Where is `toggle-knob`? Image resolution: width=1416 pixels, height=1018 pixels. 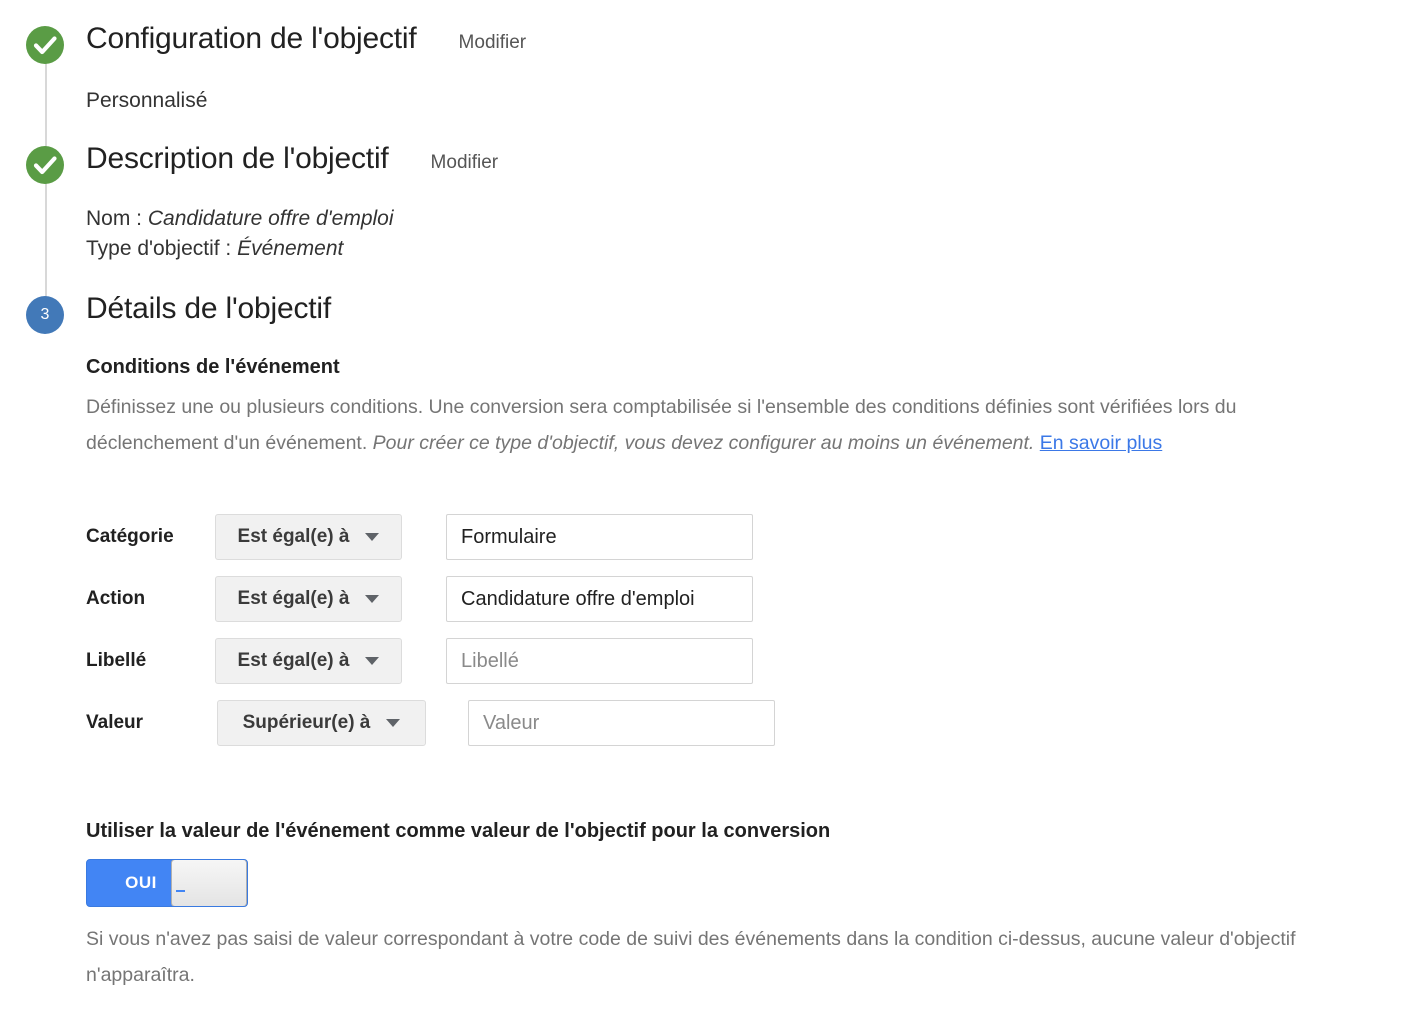
toggle-knob is located at coordinates (209, 883).